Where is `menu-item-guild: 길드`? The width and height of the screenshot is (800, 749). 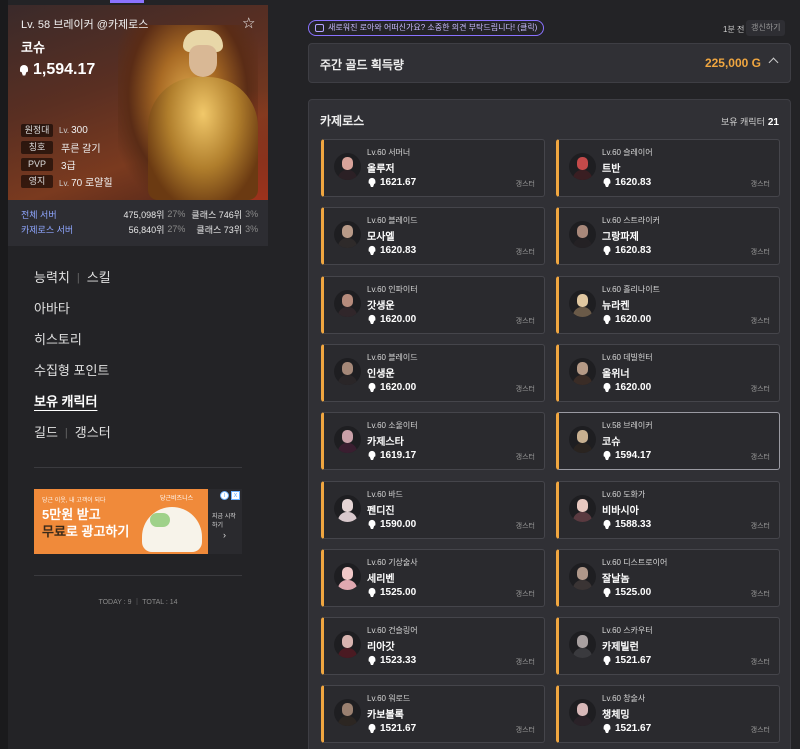 menu-item-guild: 길드 is located at coordinates (46, 433).